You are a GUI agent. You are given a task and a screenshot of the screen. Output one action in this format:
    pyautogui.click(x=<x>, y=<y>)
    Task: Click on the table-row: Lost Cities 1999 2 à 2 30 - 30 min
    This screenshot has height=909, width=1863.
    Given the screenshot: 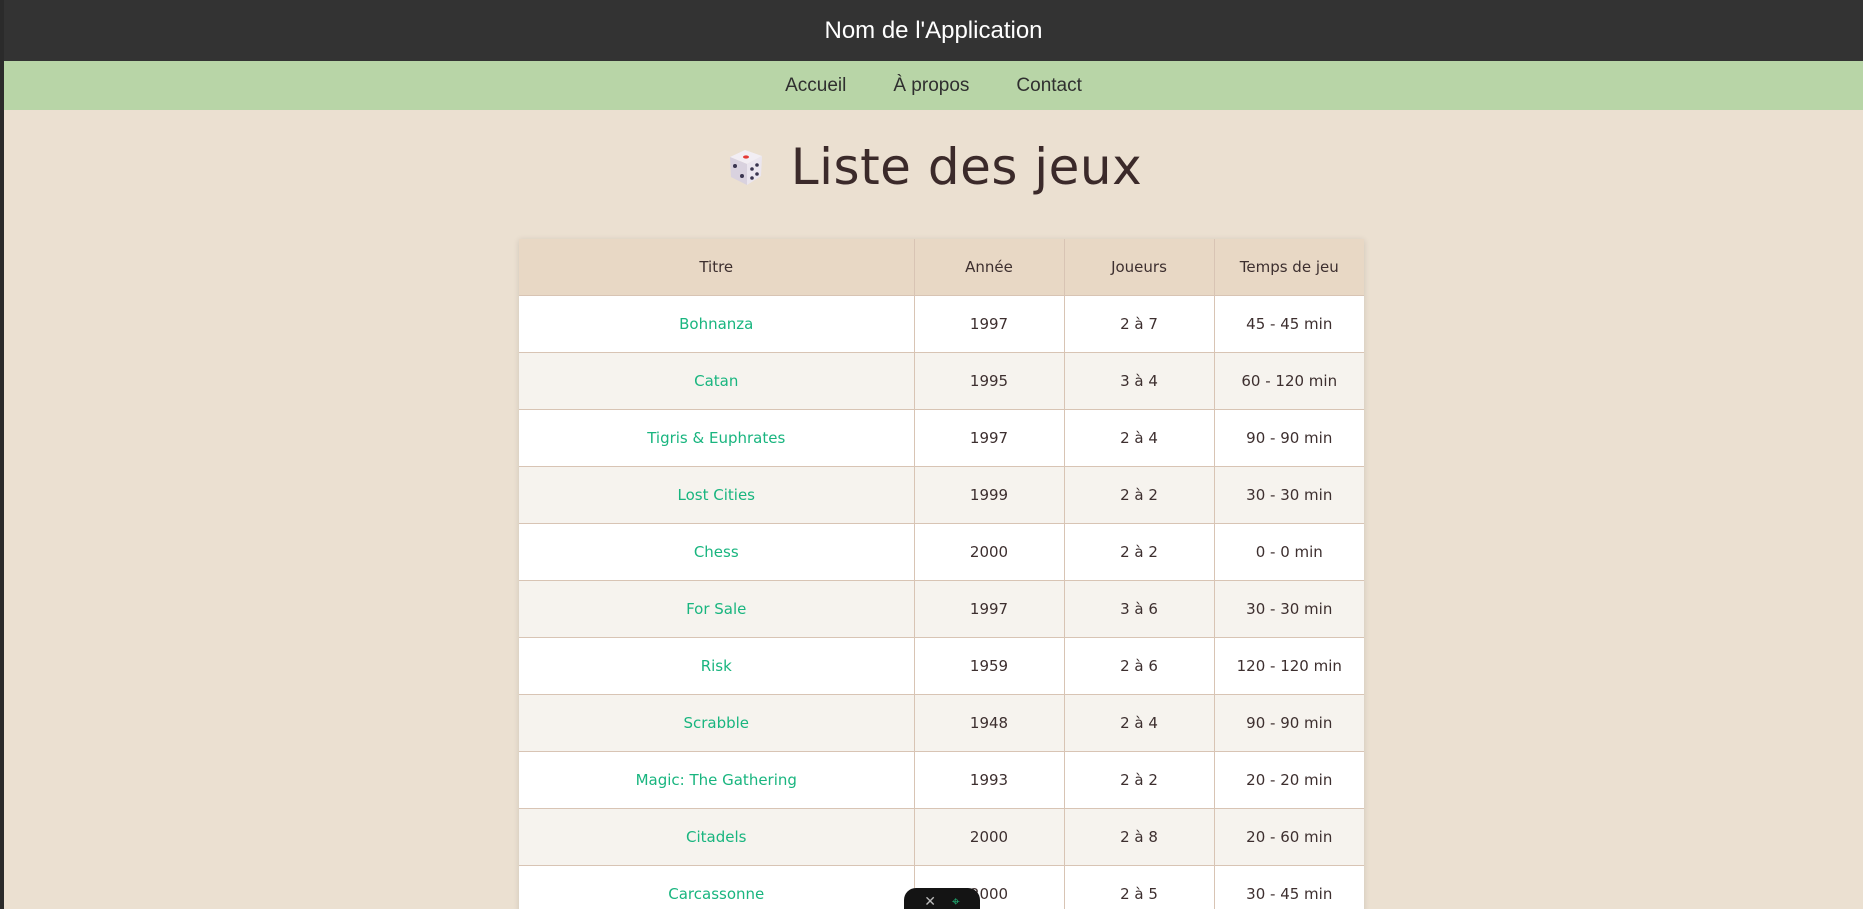 What is the action you would take?
    pyautogui.click(x=941, y=495)
    